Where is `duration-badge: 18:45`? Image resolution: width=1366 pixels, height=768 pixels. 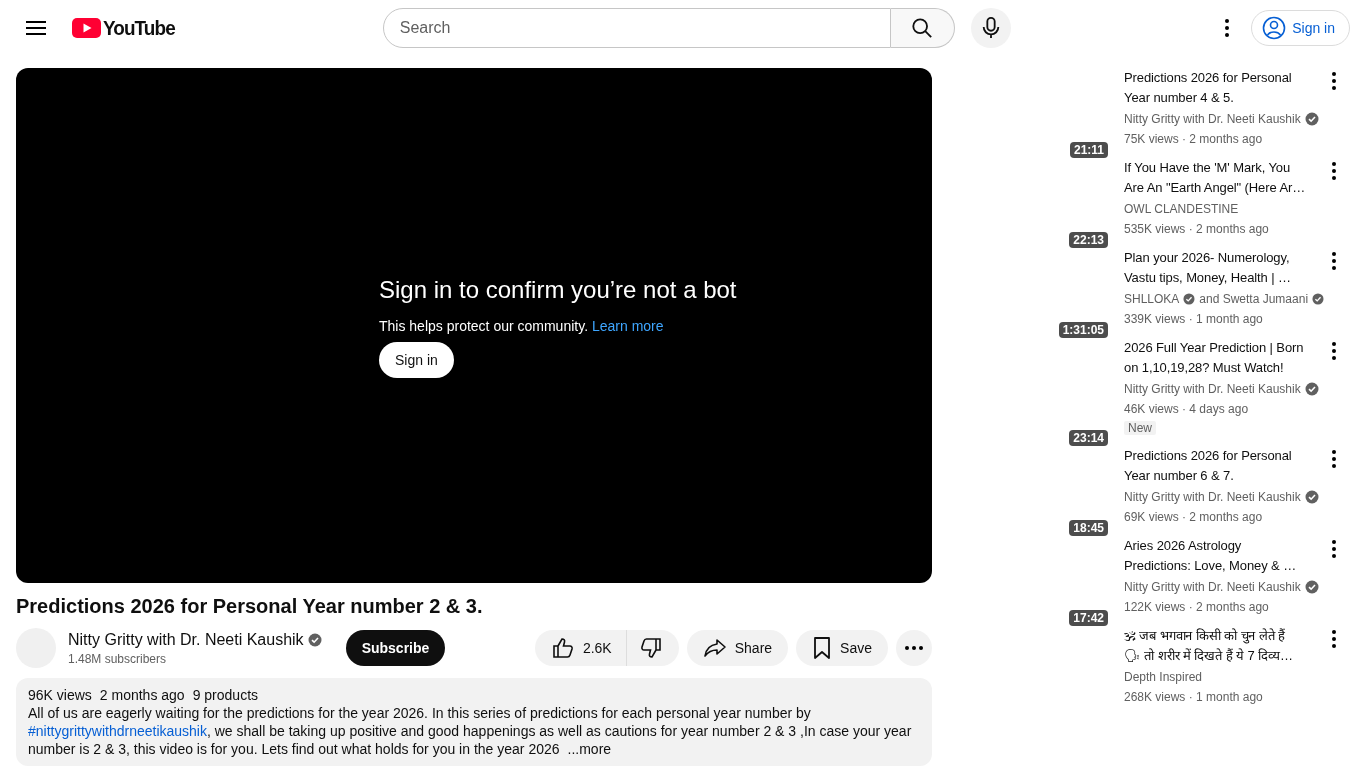
duration-badge: 18:45 is located at coordinates (1088, 528).